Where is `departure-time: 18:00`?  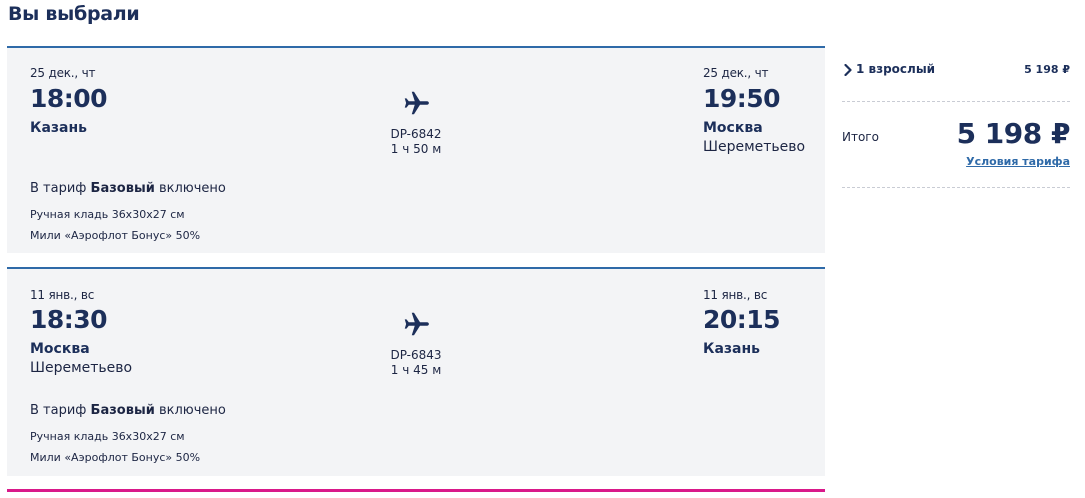 departure-time: 18:00 is located at coordinates (69, 98).